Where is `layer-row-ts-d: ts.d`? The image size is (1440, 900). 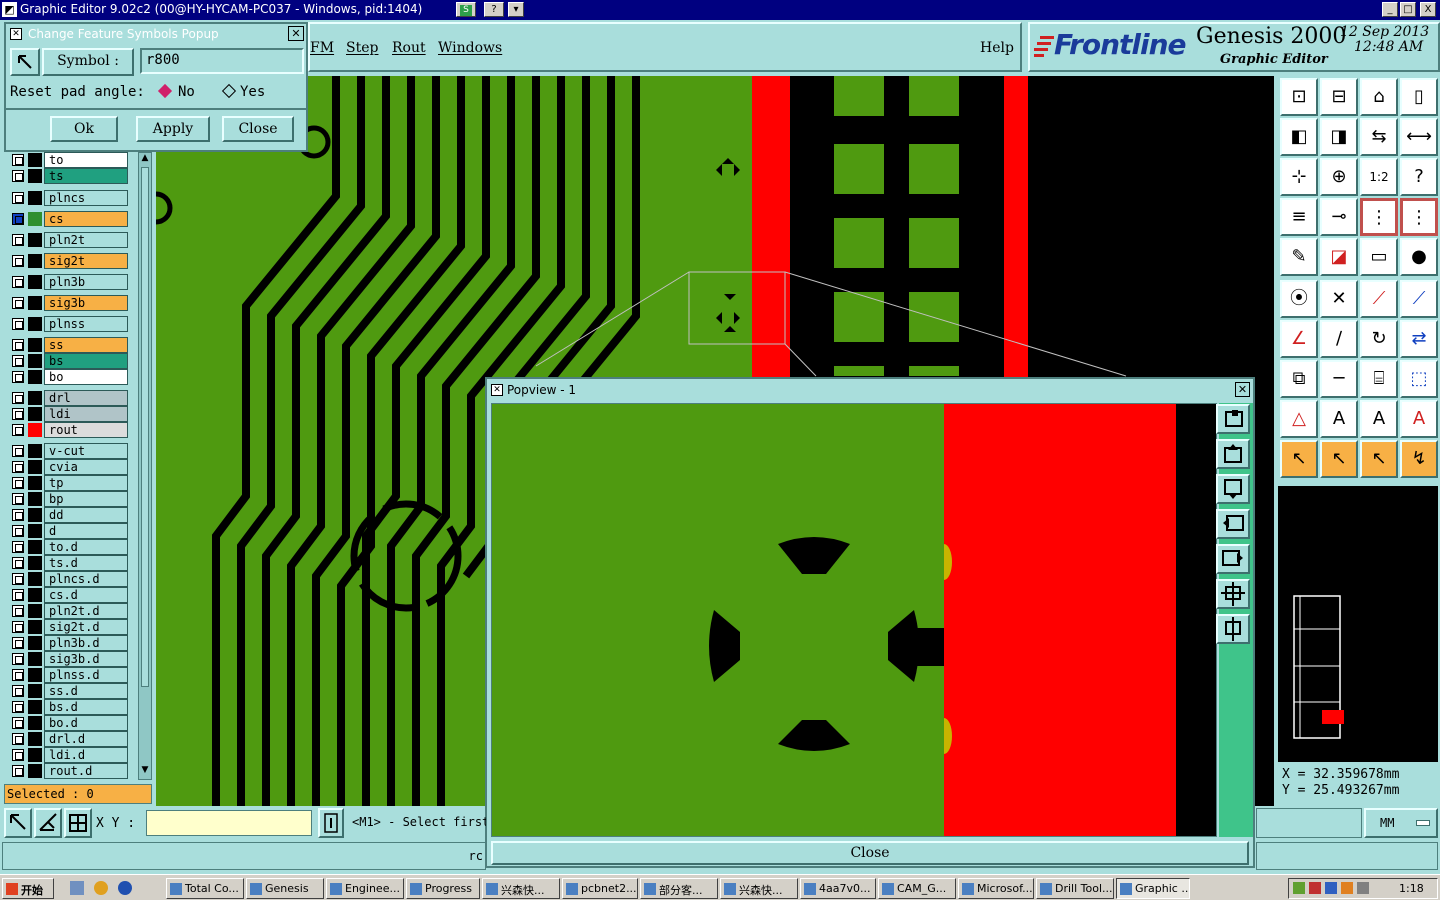
layer-row-ts-d: ts.d is located at coordinates (68, 563).